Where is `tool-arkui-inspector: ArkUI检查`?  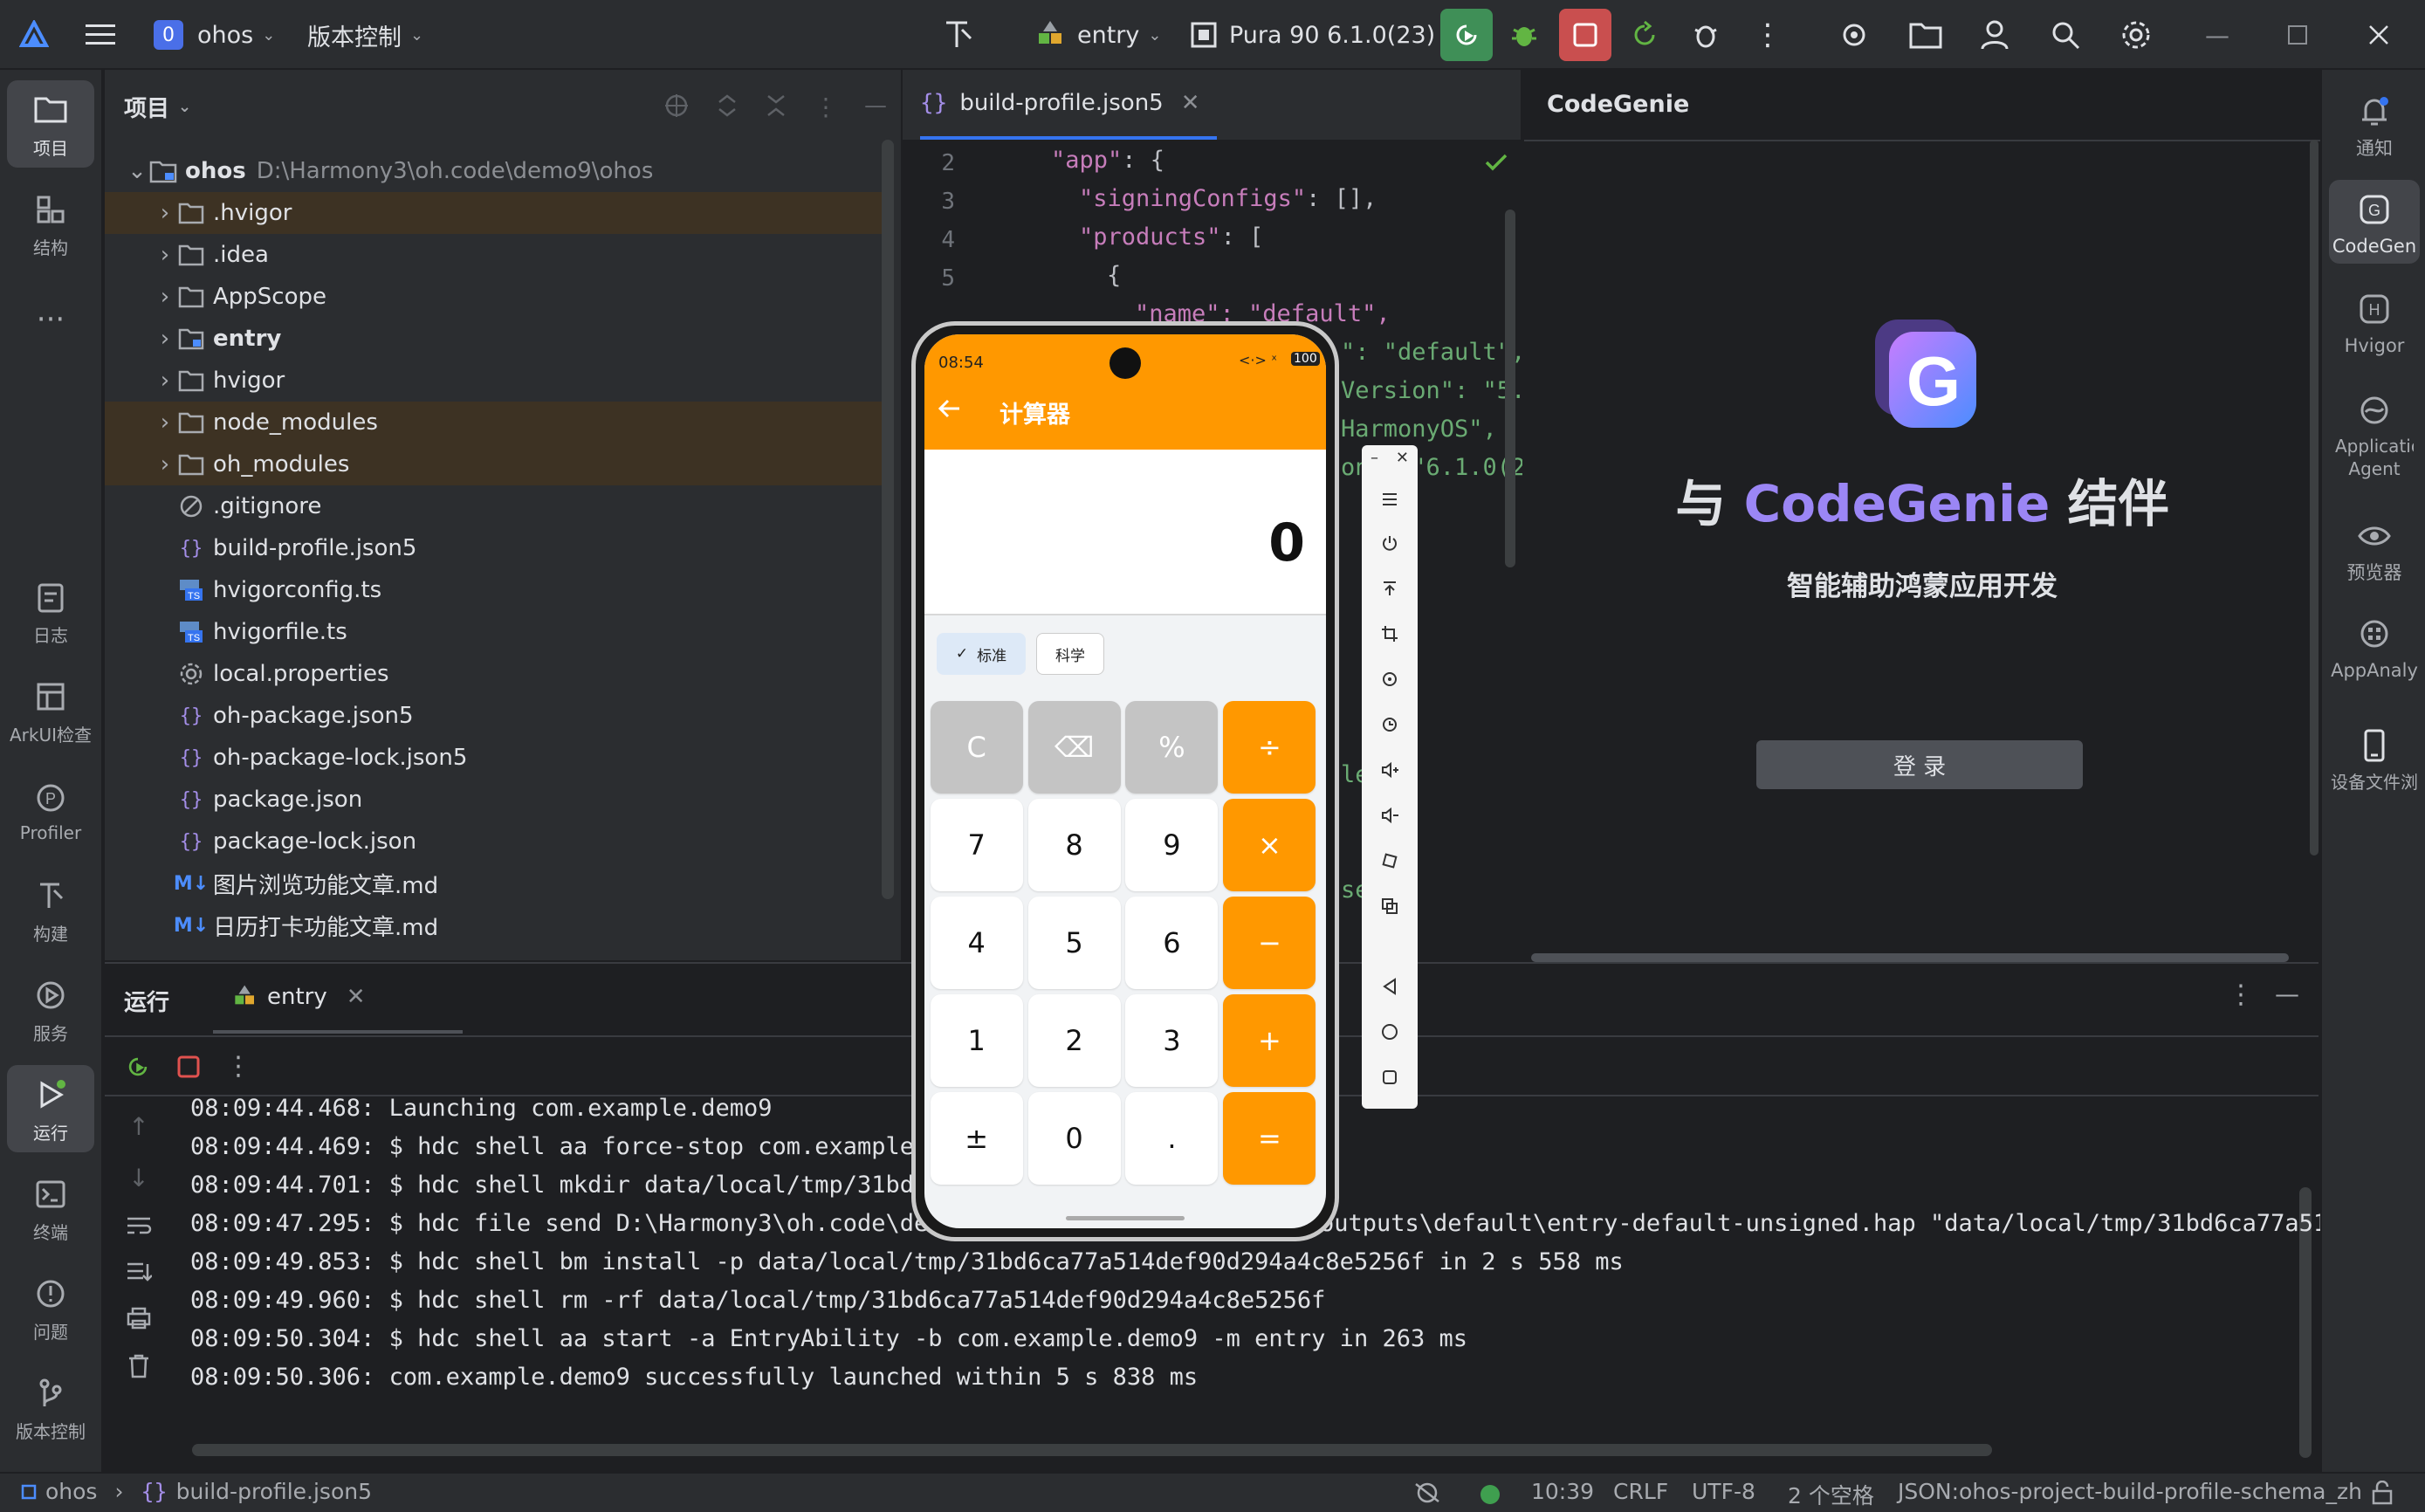 tool-arkui-inspector: ArkUI检查 is located at coordinates (50, 710).